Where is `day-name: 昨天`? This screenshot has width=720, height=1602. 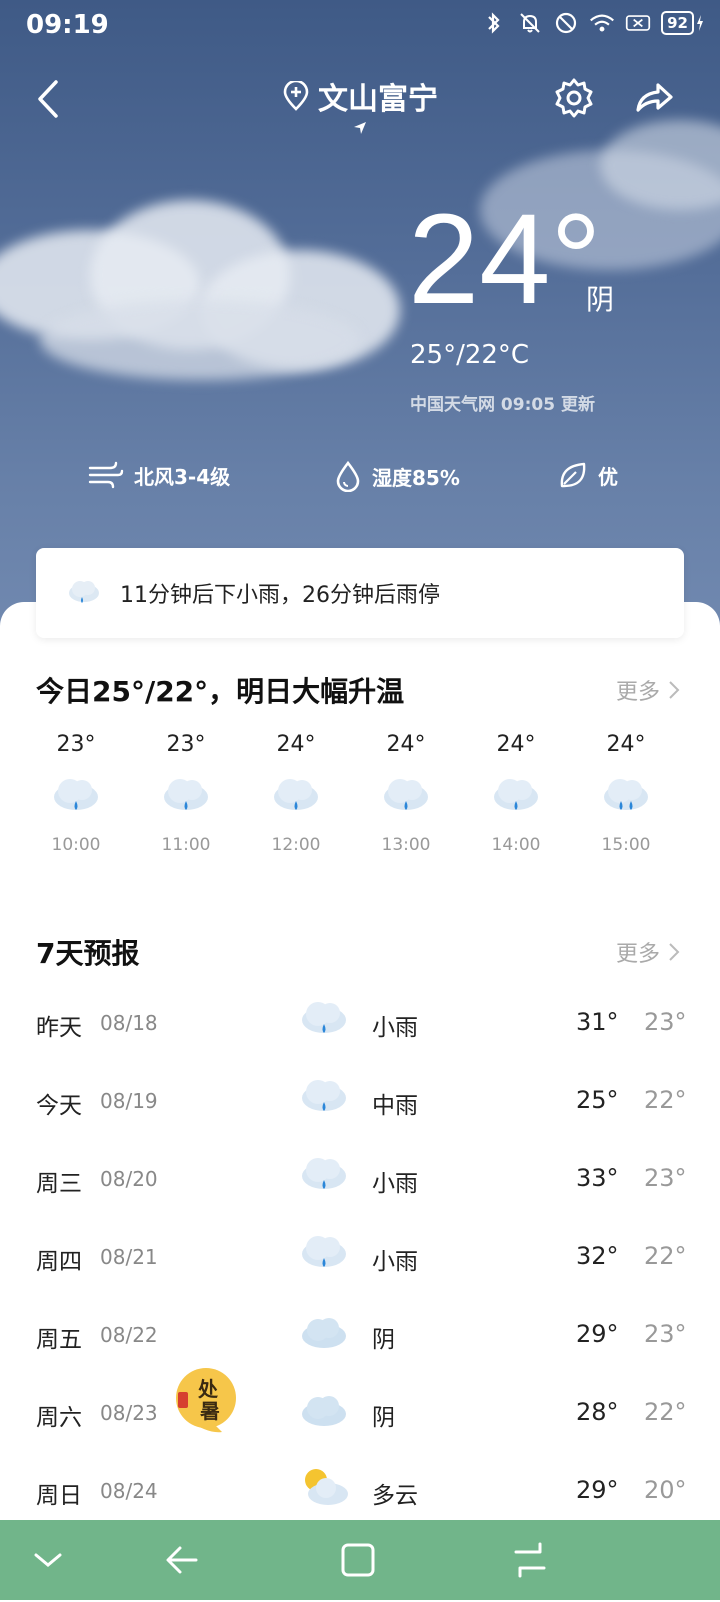
day-name: 昨天 is located at coordinates (59, 1028).